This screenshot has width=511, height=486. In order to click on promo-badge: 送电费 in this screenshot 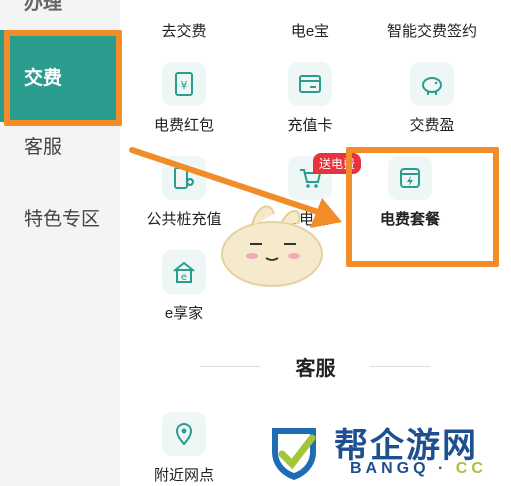, I will do `click(337, 163)`.